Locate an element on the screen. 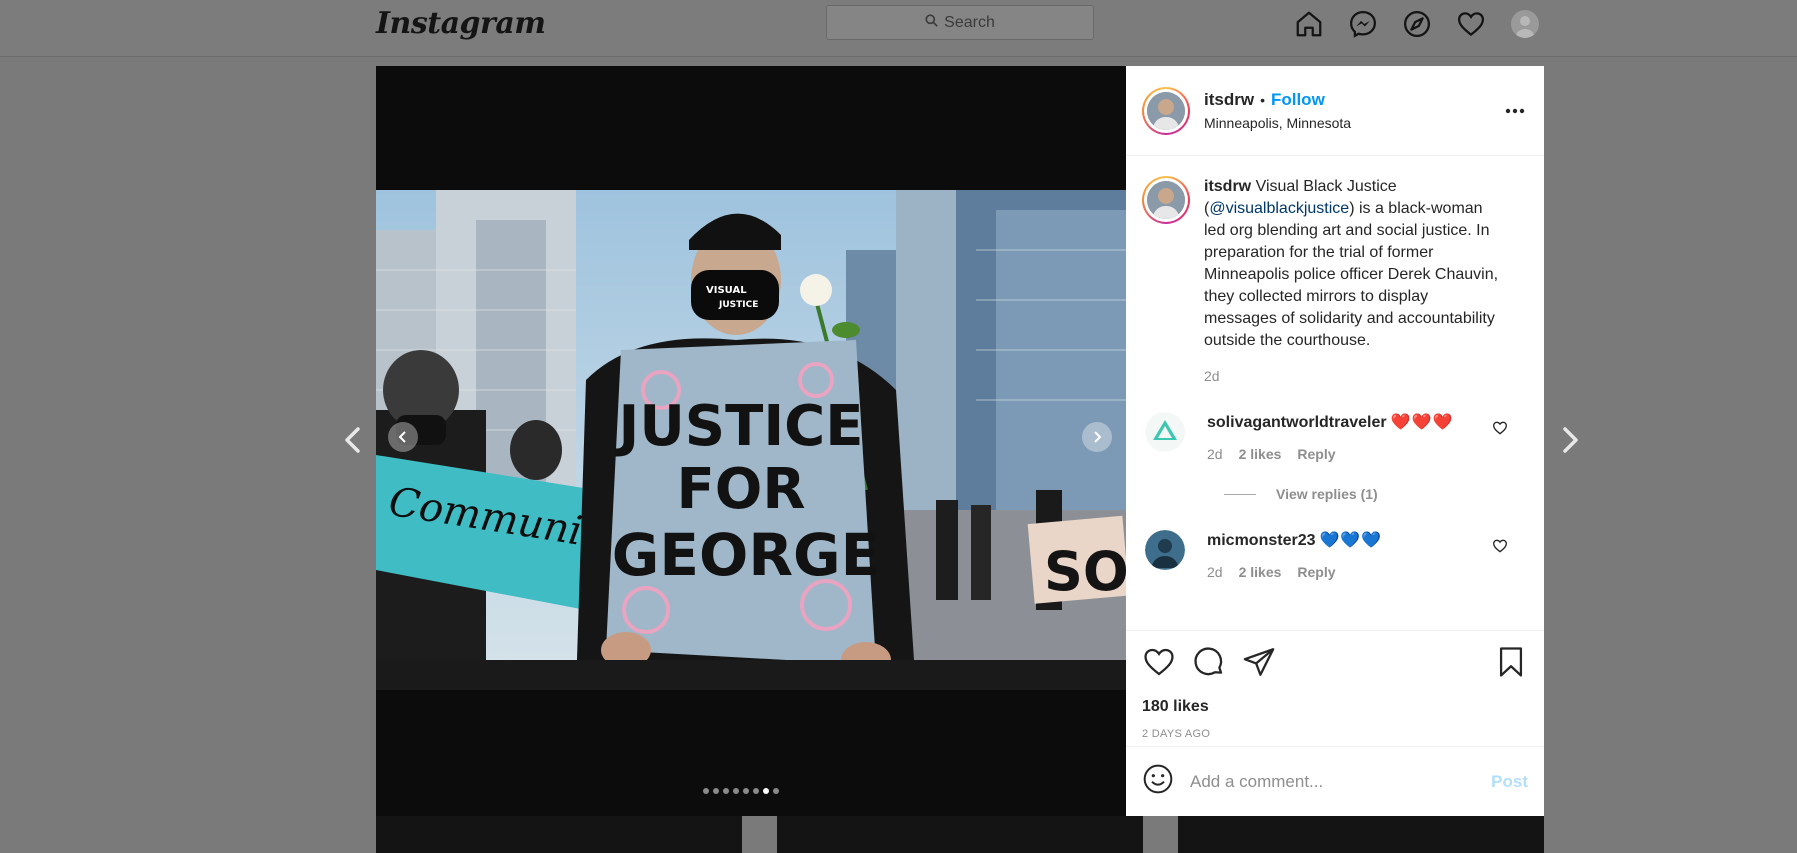 This screenshot has height=853, width=1797. view-replies-label: View replies (1) is located at coordinates (1327, 494).